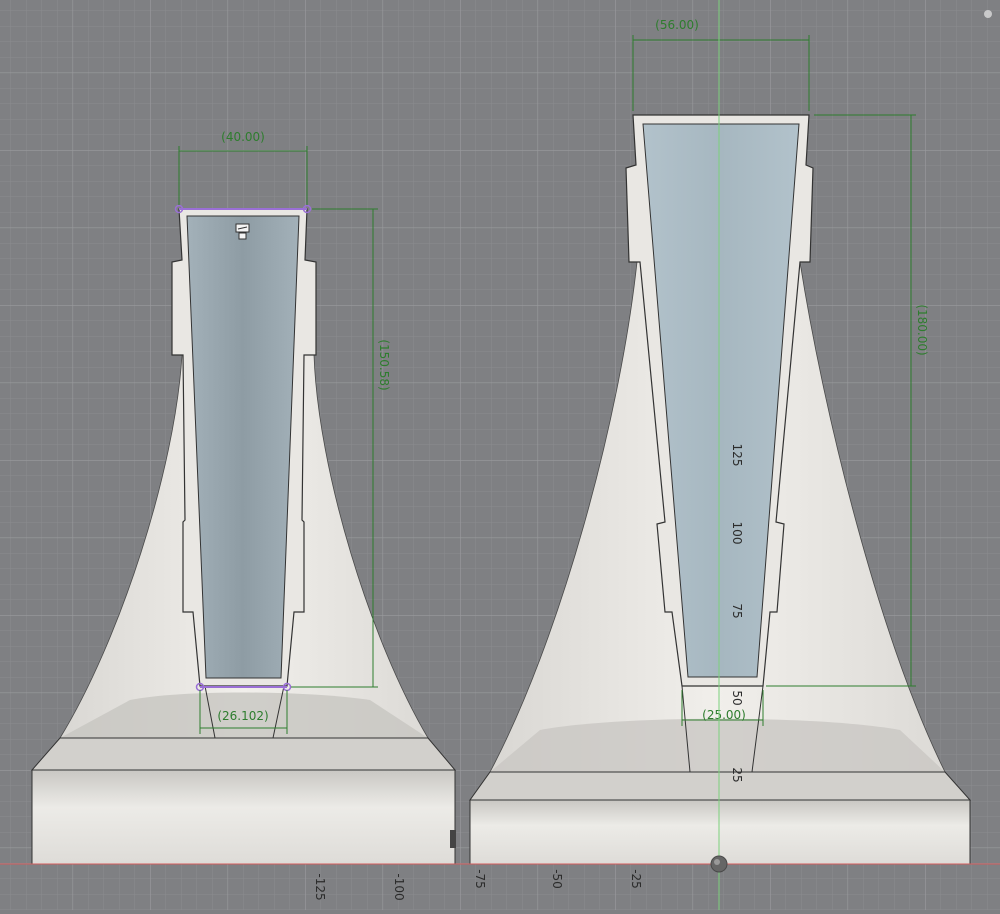 The height and width of the screenshot is (914, 1000). What do you see at coordinates (557, 879) in the screenshot?
I see `ruler-label: -50` at bounding box center [557, 879].